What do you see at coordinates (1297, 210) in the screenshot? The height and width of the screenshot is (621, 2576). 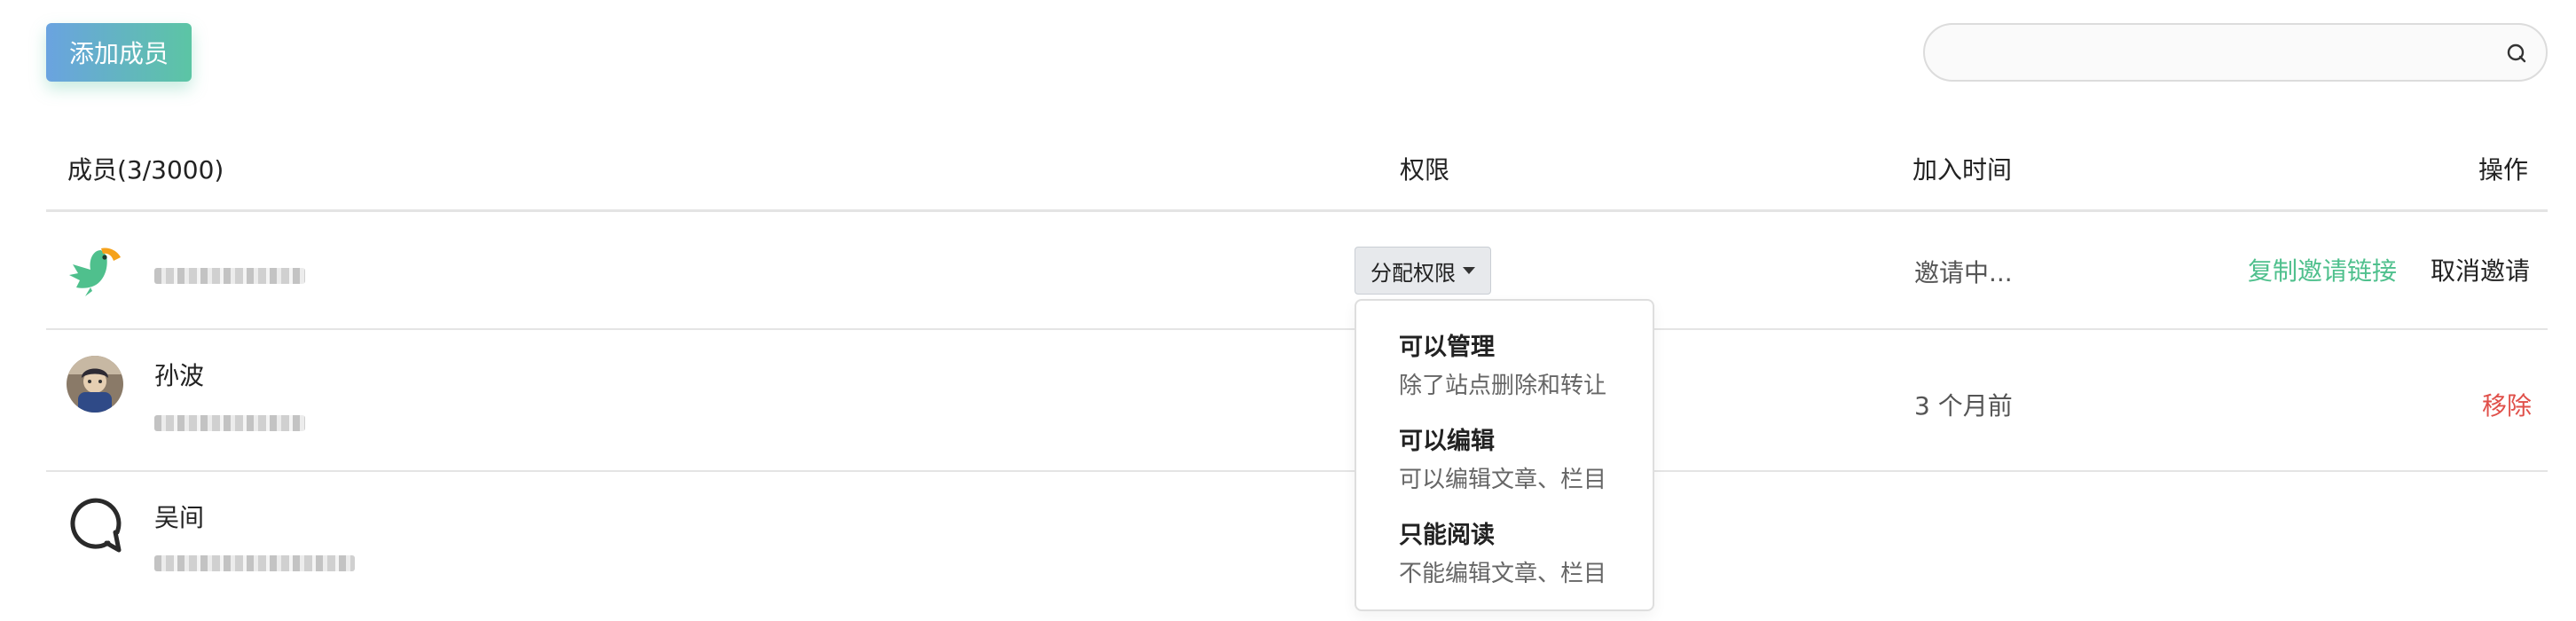 I see `header-divider` at bounding box center [1297, 210].